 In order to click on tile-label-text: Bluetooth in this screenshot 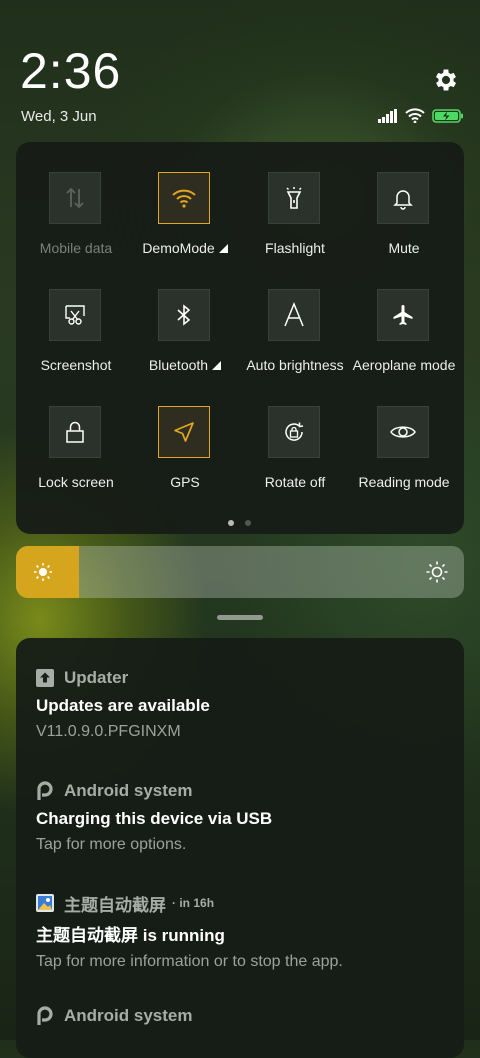, I will do `click(178, 365)`.